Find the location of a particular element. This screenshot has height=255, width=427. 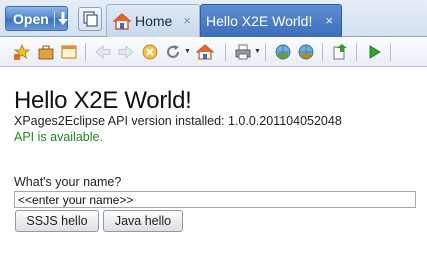

ssjs-hello-button: SSJS hello is located at coordinates (57, 221).